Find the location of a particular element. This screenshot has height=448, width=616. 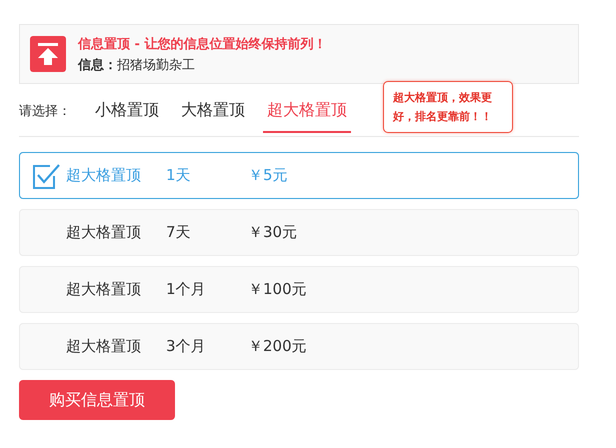

option-price: ￥100元 is located at coordinates (277, 289).